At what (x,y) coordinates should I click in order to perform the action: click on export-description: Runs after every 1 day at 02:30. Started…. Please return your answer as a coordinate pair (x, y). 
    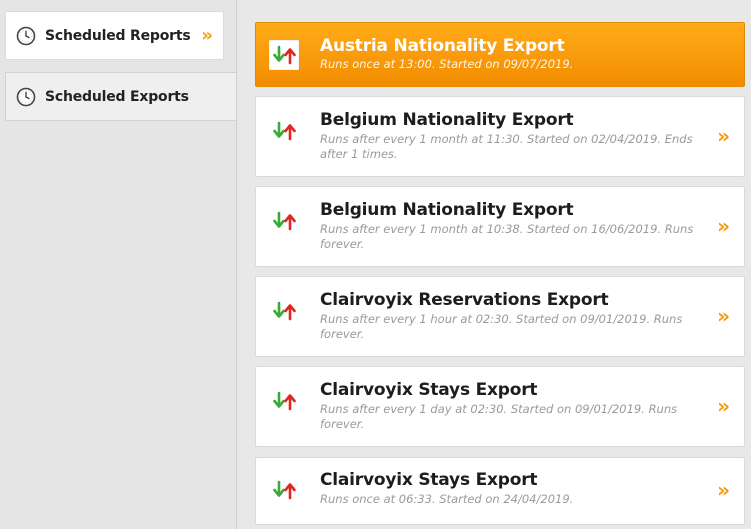
    Looking at the image, I should click on (499, 416).